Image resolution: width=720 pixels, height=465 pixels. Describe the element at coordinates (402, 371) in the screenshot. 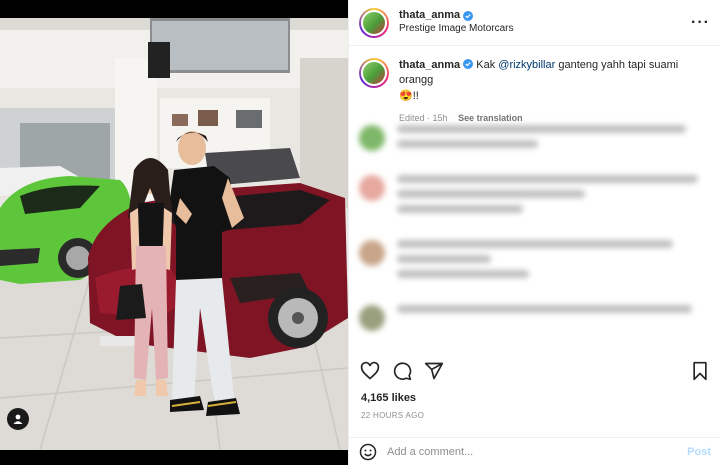

I see `comment-icon` at that location.